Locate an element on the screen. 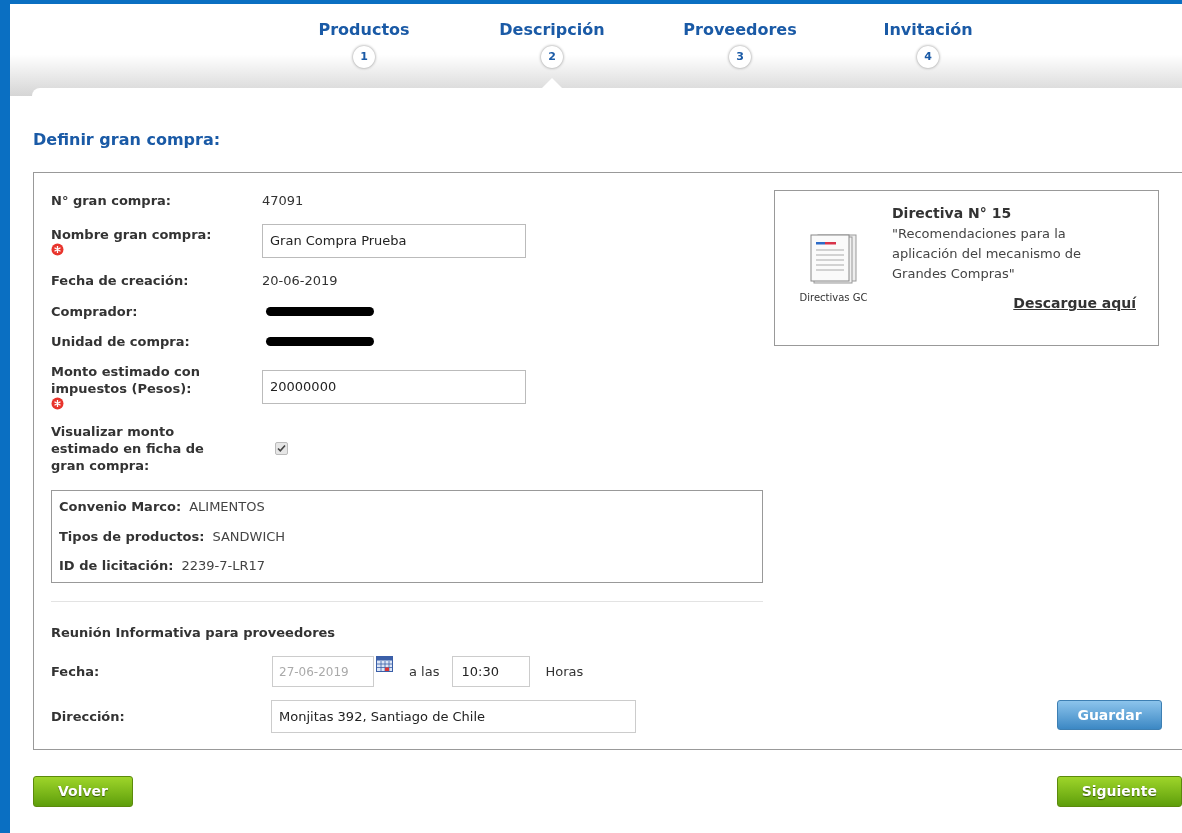  info-value: SANDWICH is located at coordinates (249, 536).